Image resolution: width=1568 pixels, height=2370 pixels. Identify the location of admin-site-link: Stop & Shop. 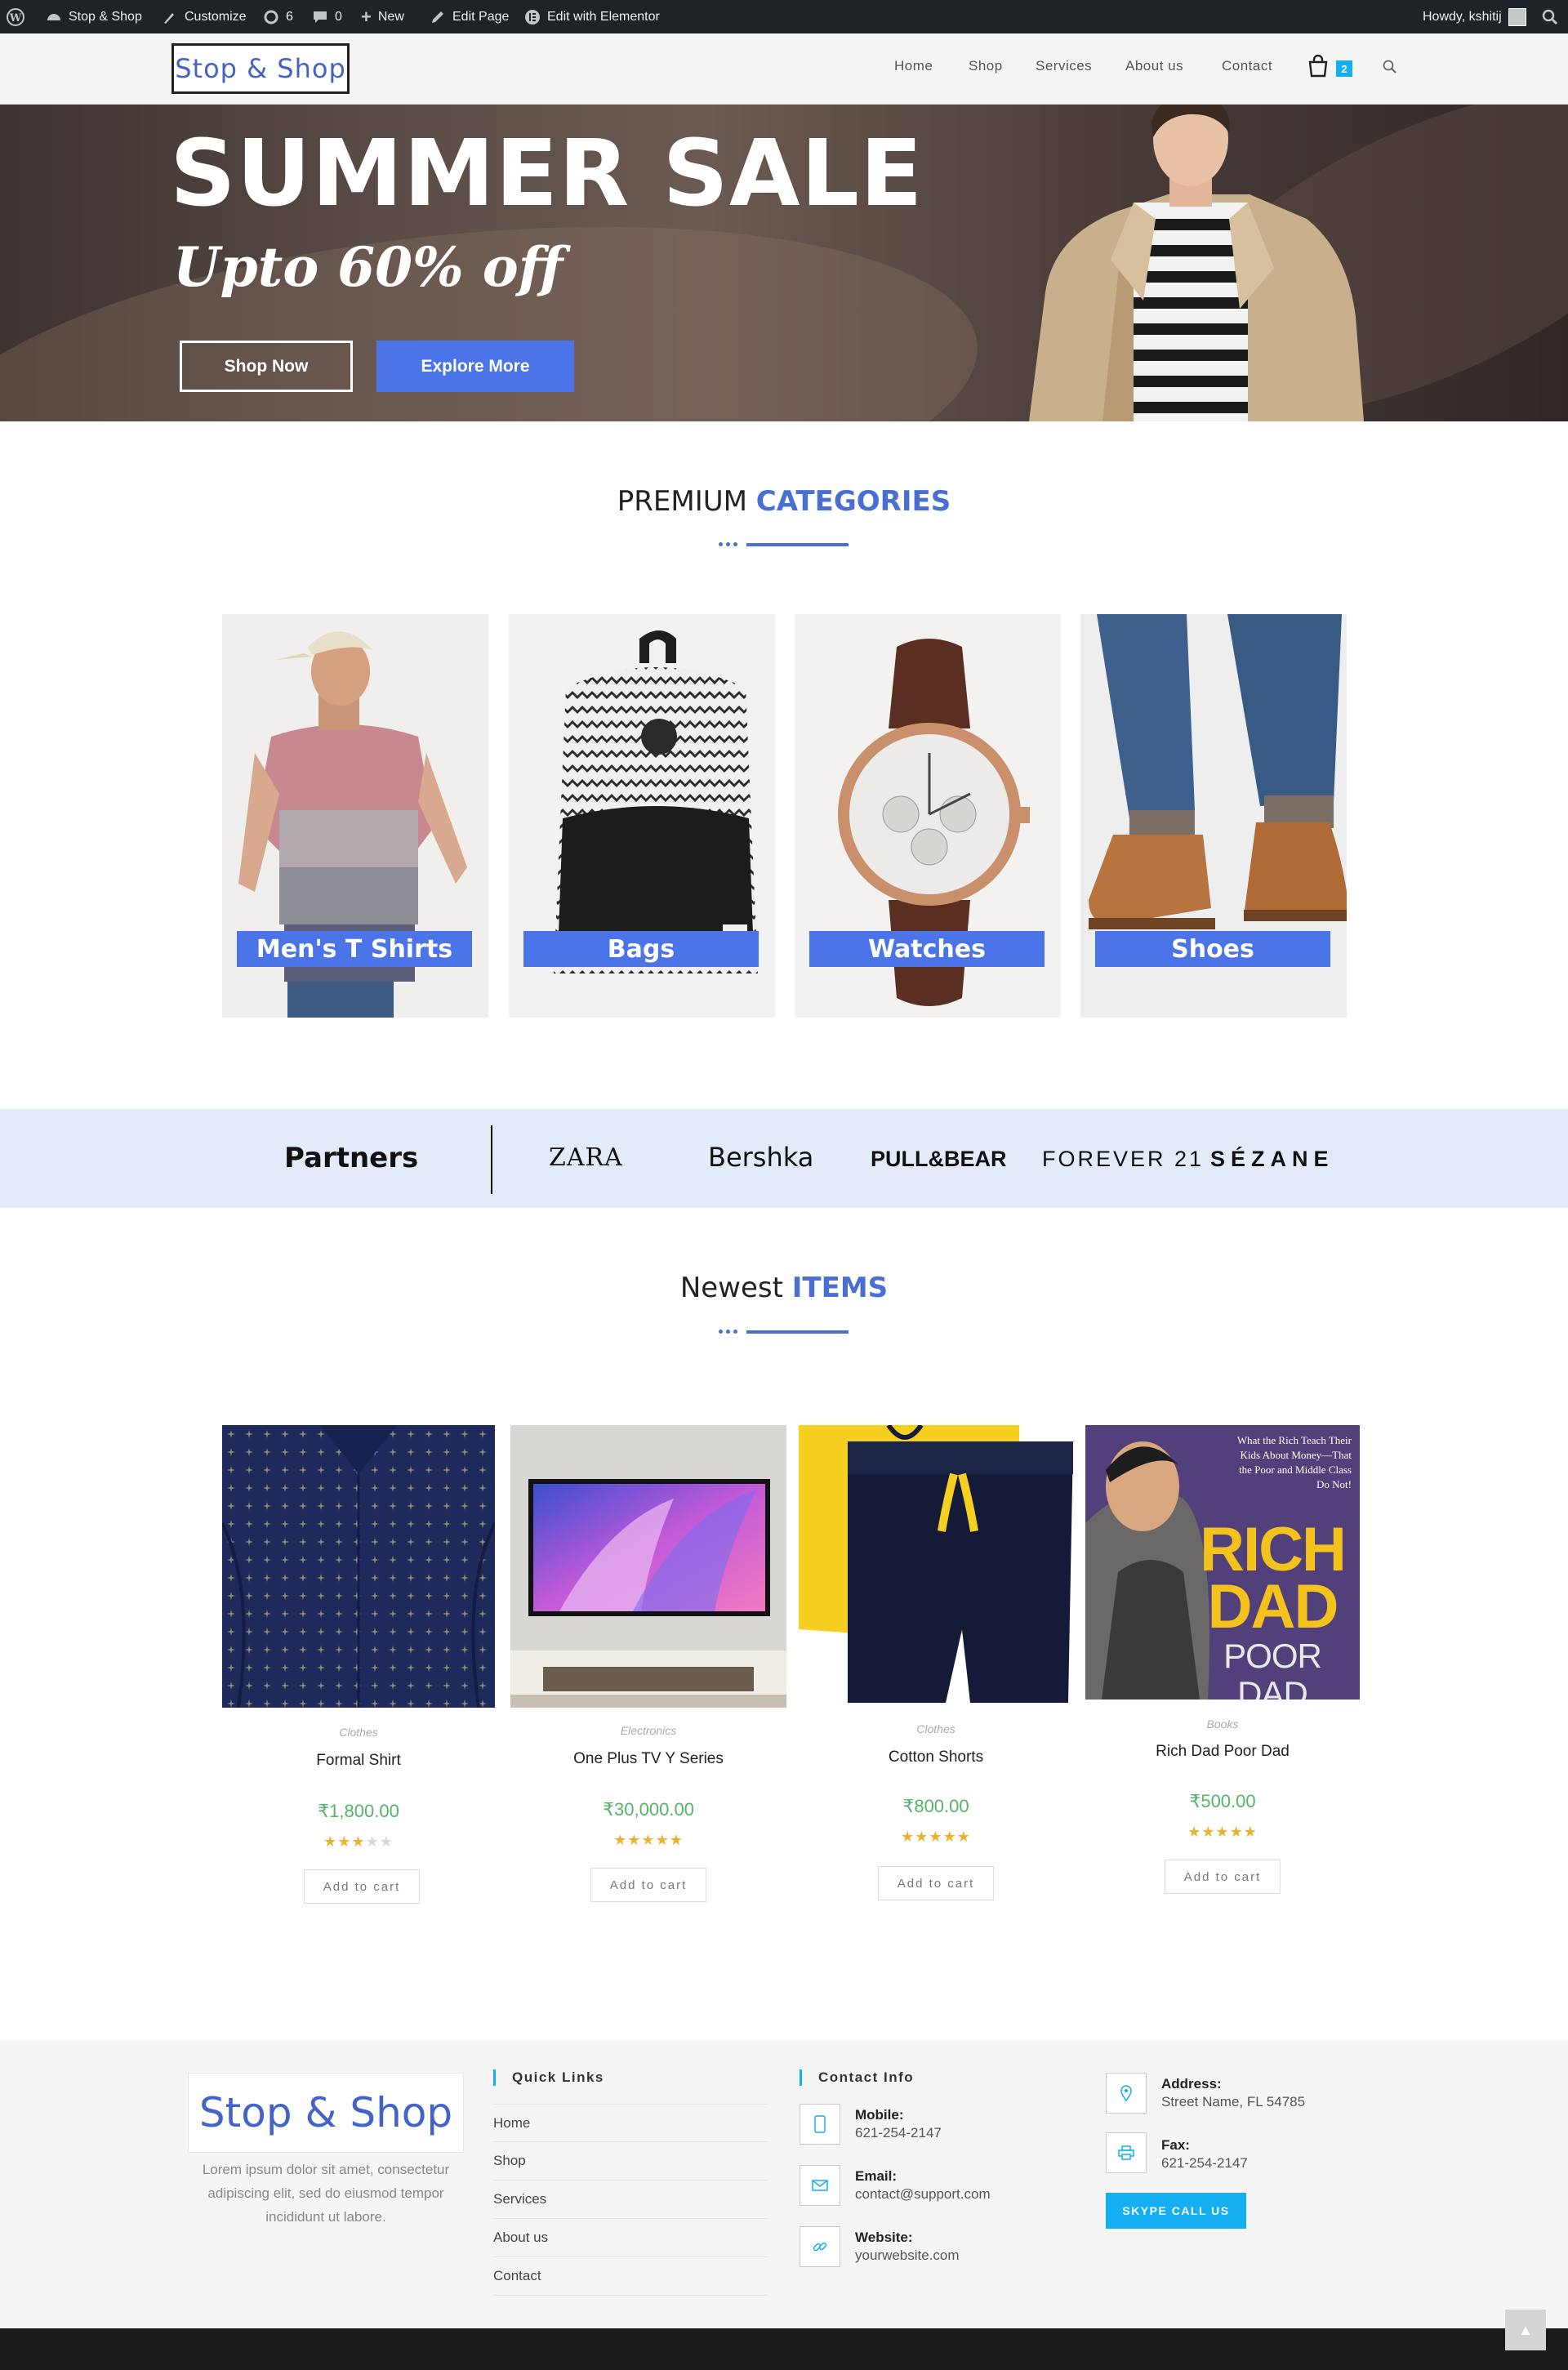
(94, 16).